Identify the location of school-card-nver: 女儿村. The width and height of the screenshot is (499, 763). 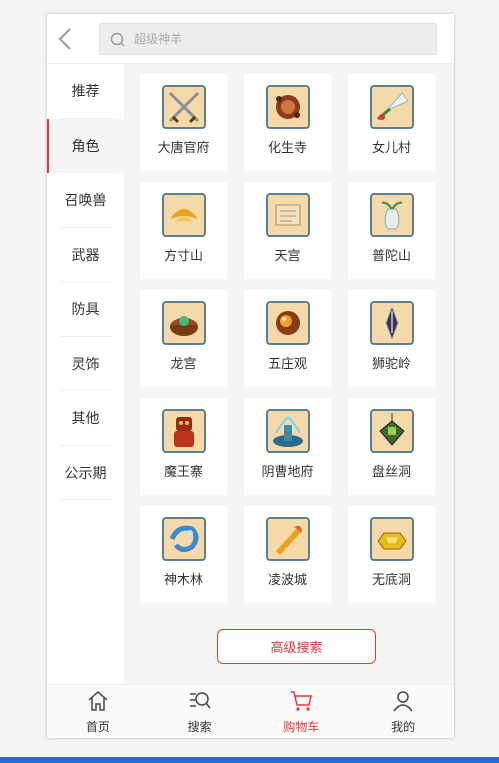
(391, 122).